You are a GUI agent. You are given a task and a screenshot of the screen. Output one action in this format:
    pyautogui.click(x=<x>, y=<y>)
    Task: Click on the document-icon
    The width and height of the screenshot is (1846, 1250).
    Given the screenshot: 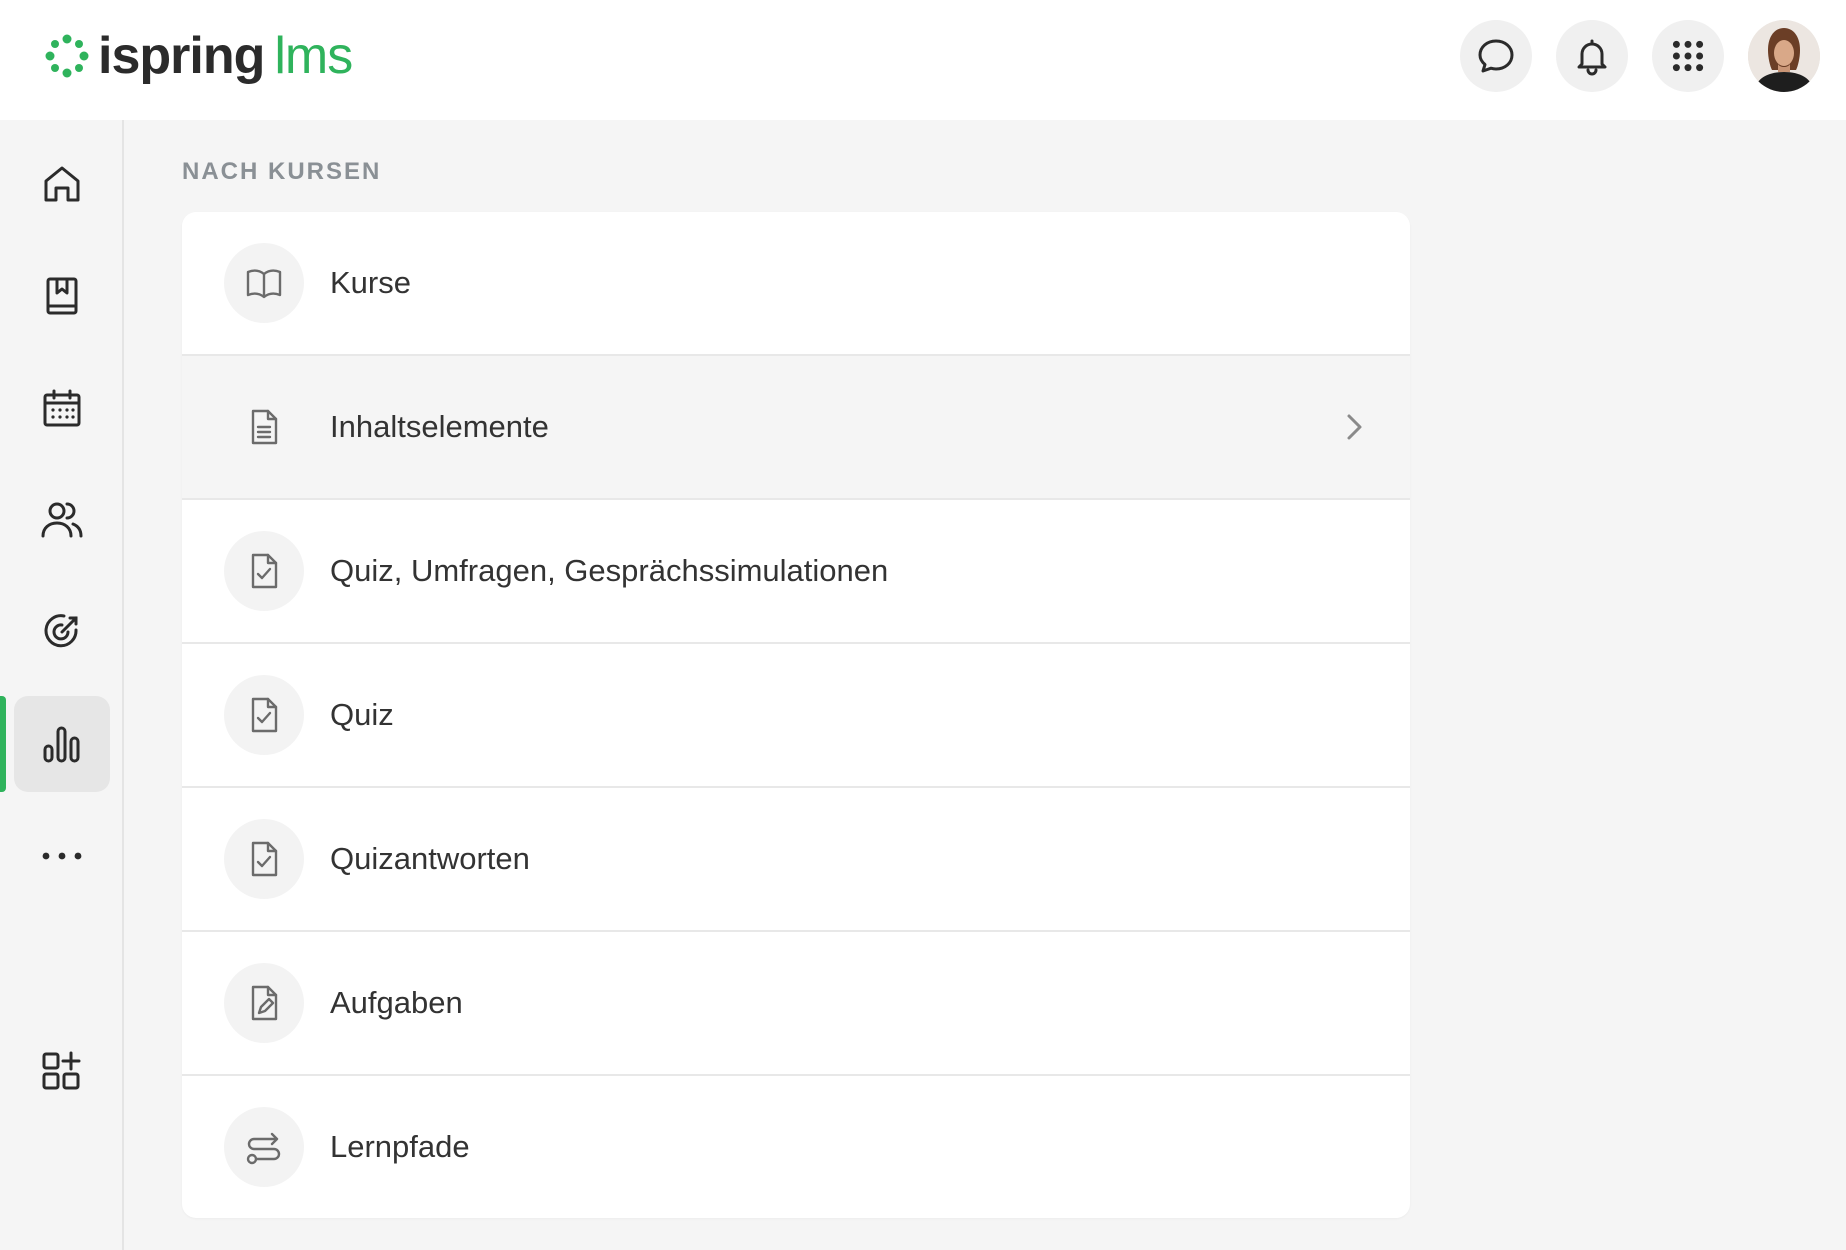 What is the action you would take?
    pyautogui.click(x=264, y=427)
    